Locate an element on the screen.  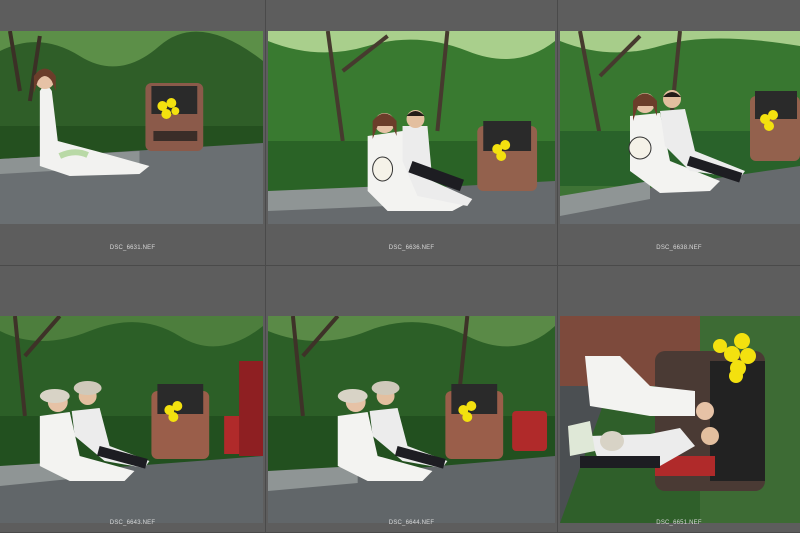
thumbnail-filename: DSC_6636.NEF is located at coordinates (411, 248).